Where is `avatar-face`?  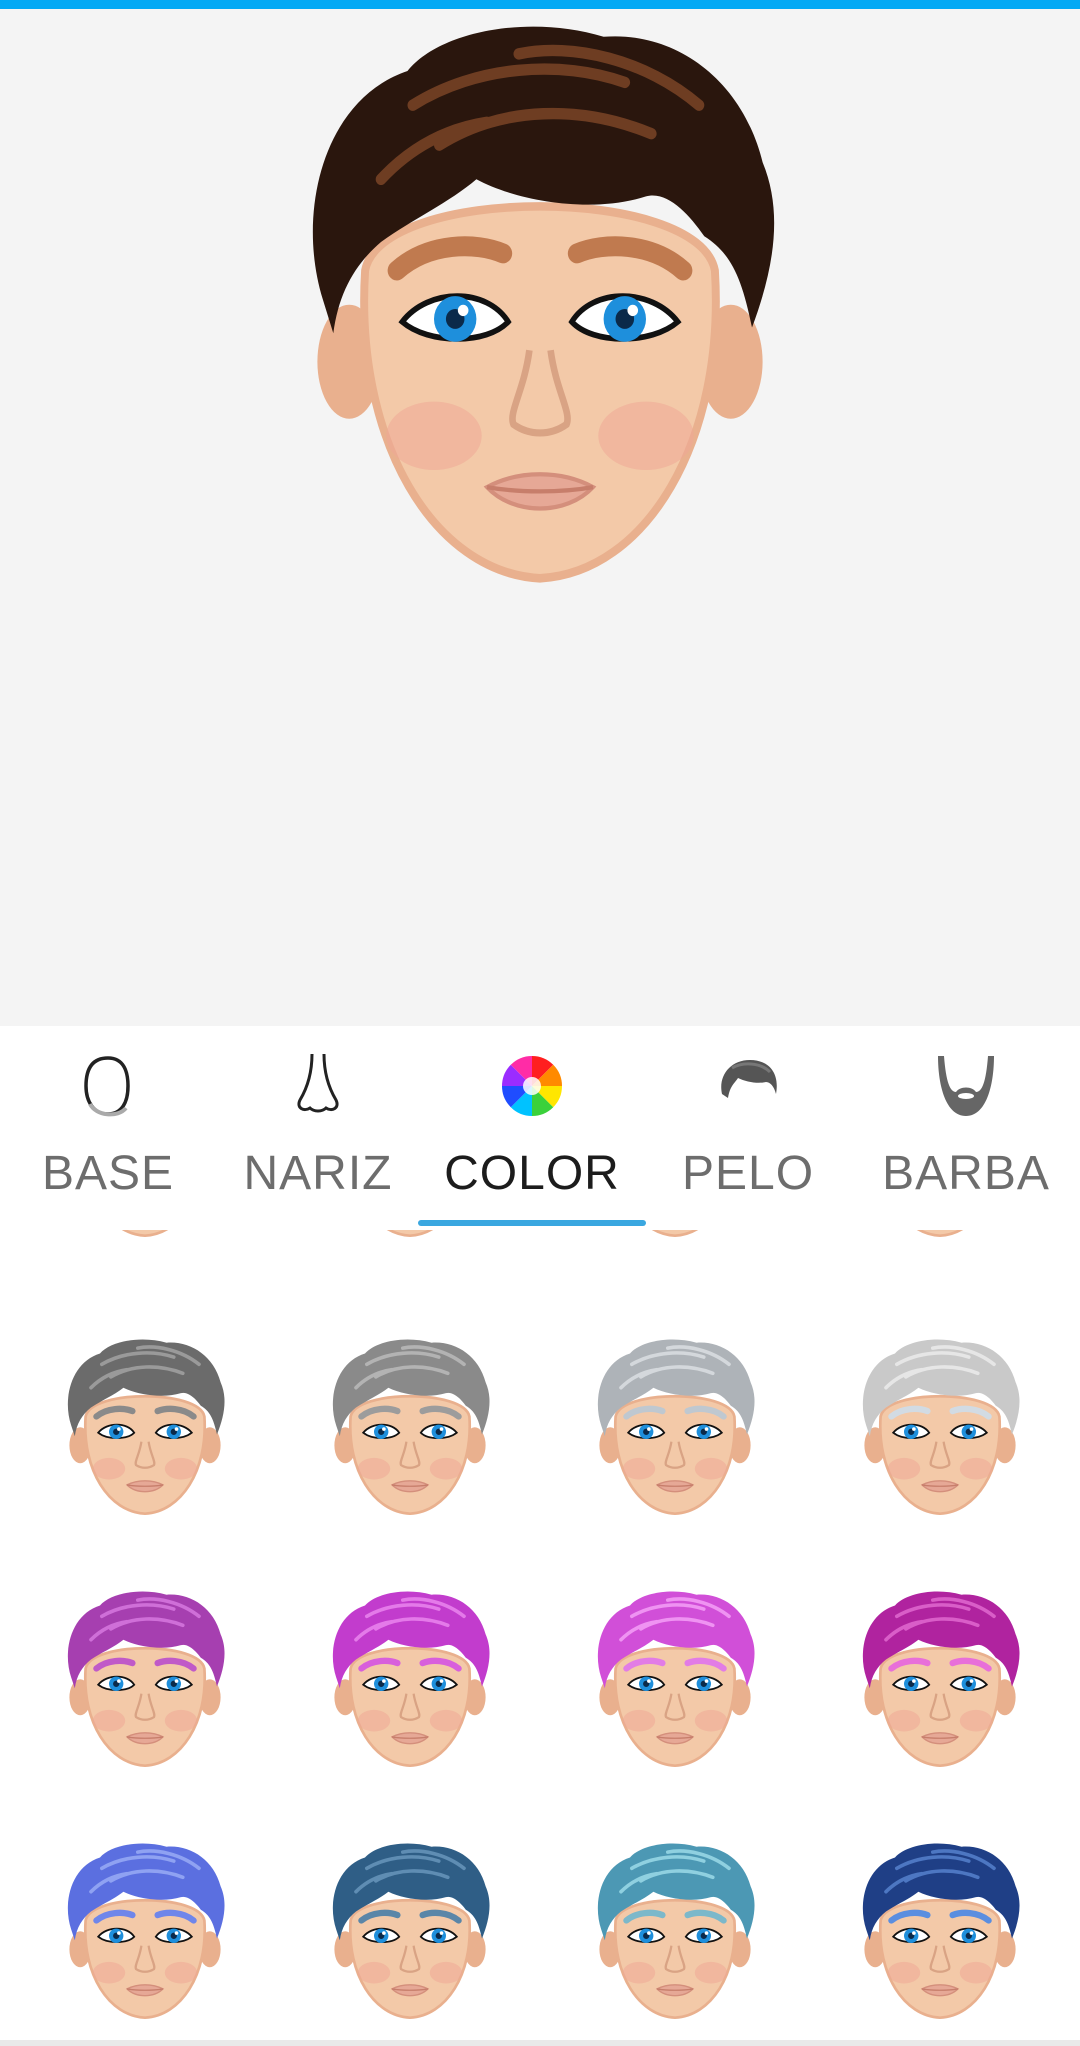
avatar-face is located at coordinates (543, 304).